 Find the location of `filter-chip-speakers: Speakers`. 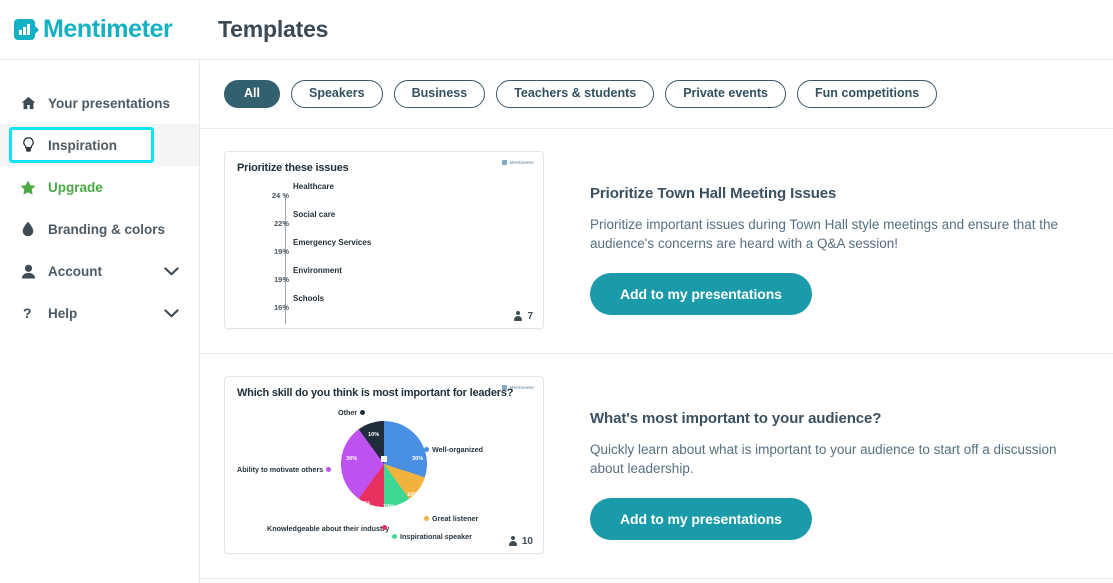

filter-chip-speakers: Speakers is located at coordinates (336, 94).